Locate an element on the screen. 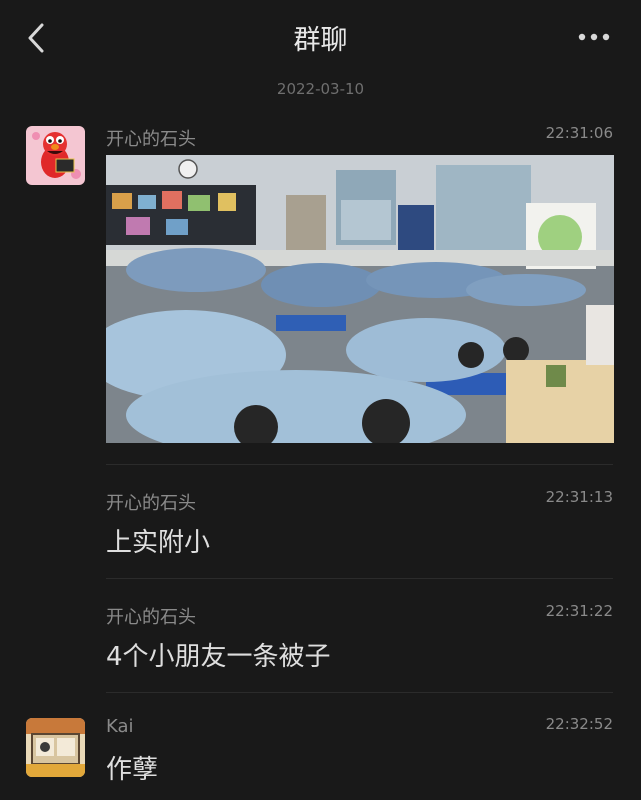  cartoon-avatar-icon is located at coordinates (55, 747).